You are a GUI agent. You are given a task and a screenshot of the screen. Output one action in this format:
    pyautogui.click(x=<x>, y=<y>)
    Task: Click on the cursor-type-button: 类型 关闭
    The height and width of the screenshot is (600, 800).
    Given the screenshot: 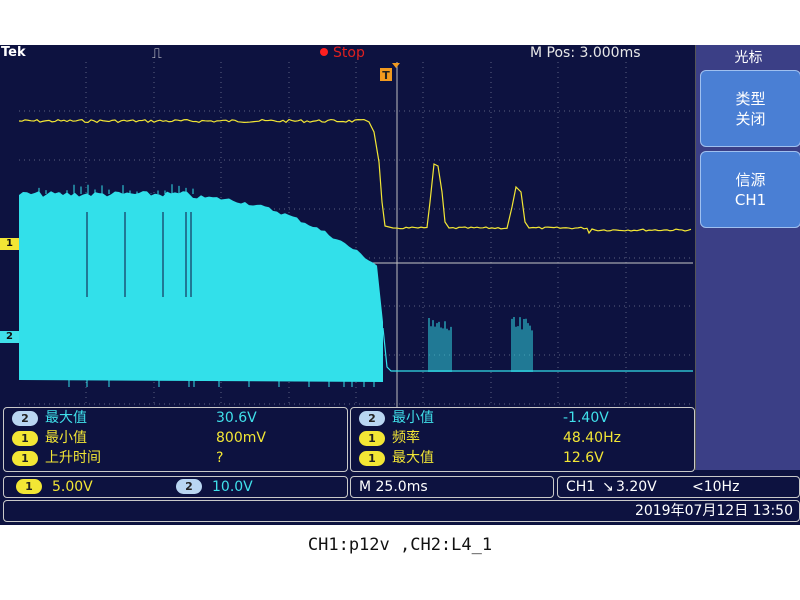 What is the action you would take?
    pyautogui.click(x=750, y=108)
    